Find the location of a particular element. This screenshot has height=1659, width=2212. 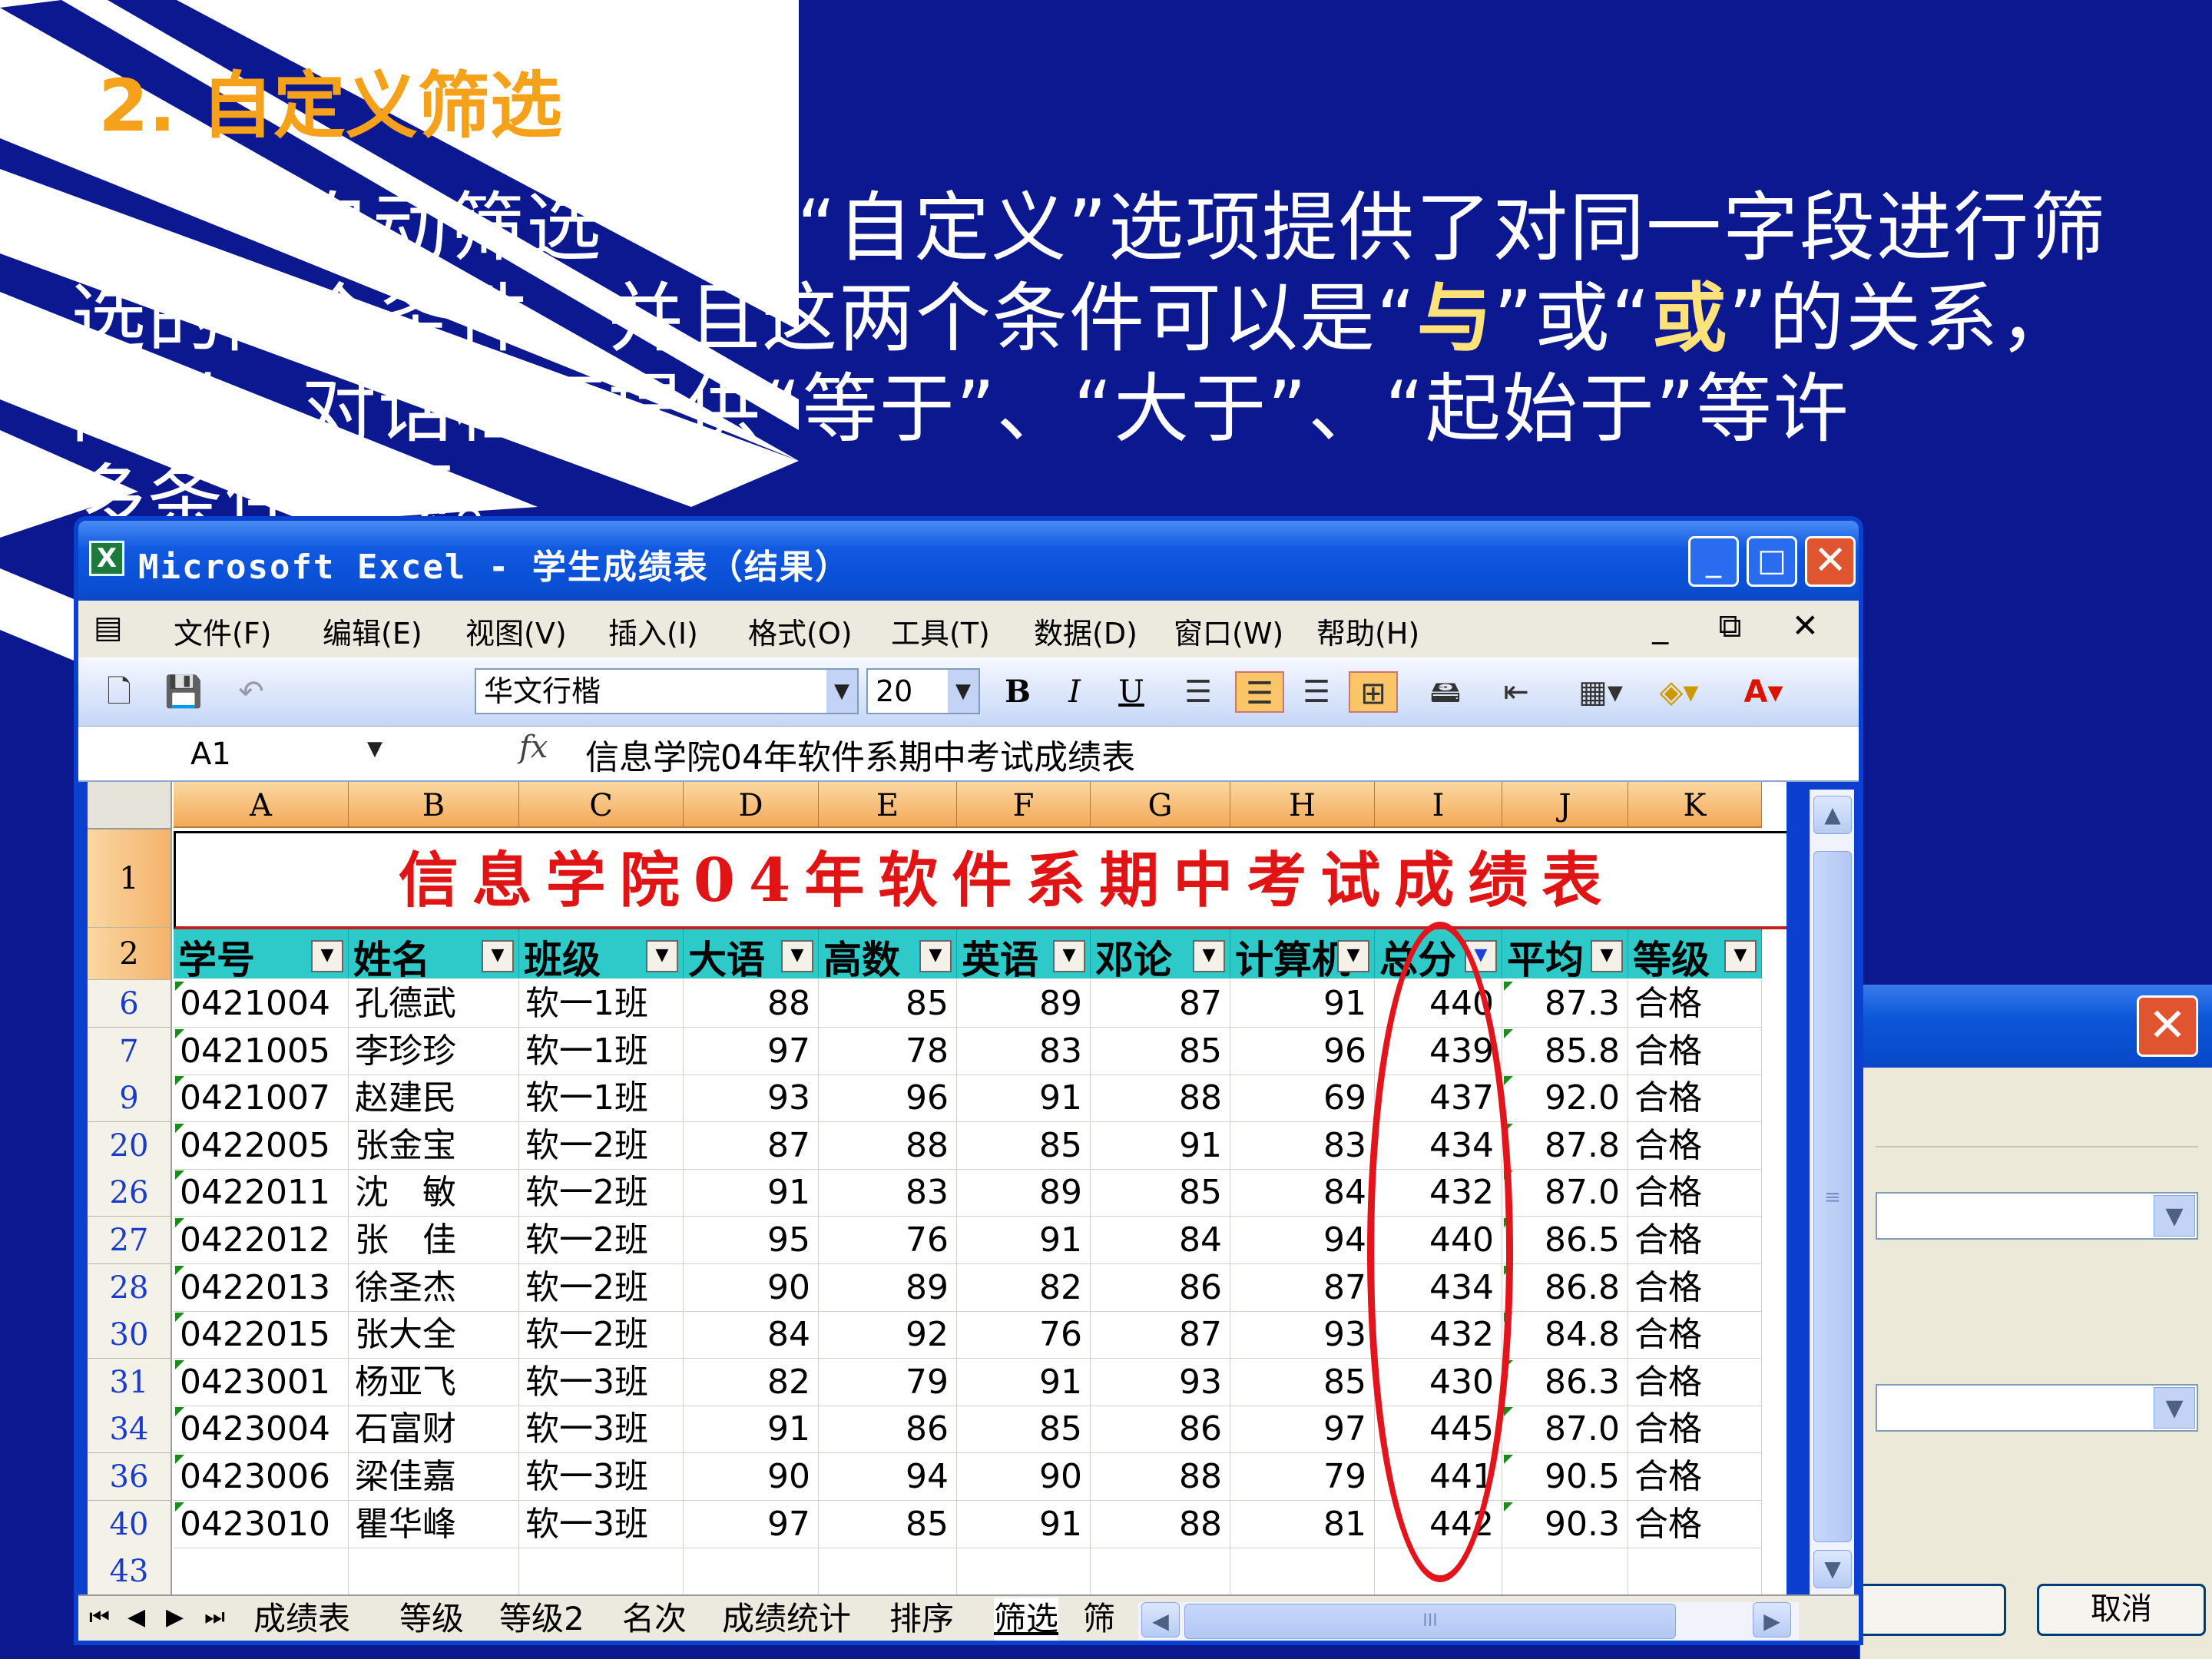

table-cell: 0422013 is located at coordinates (261, 1288).